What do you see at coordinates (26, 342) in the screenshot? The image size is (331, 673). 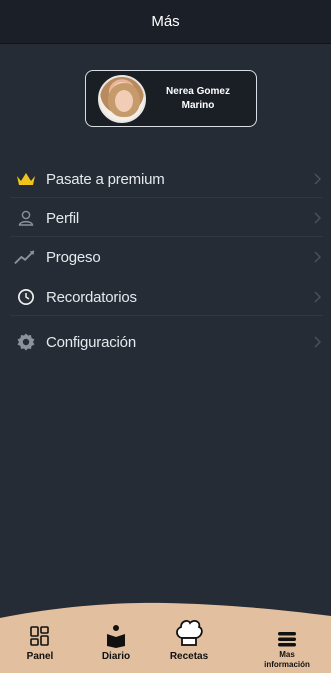 I see `gear-icon` at bounding box center [26, 342].